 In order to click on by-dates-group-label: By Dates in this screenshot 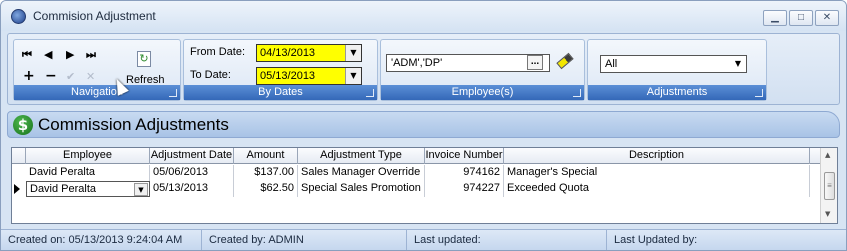, I will do `click(280, 92)`.